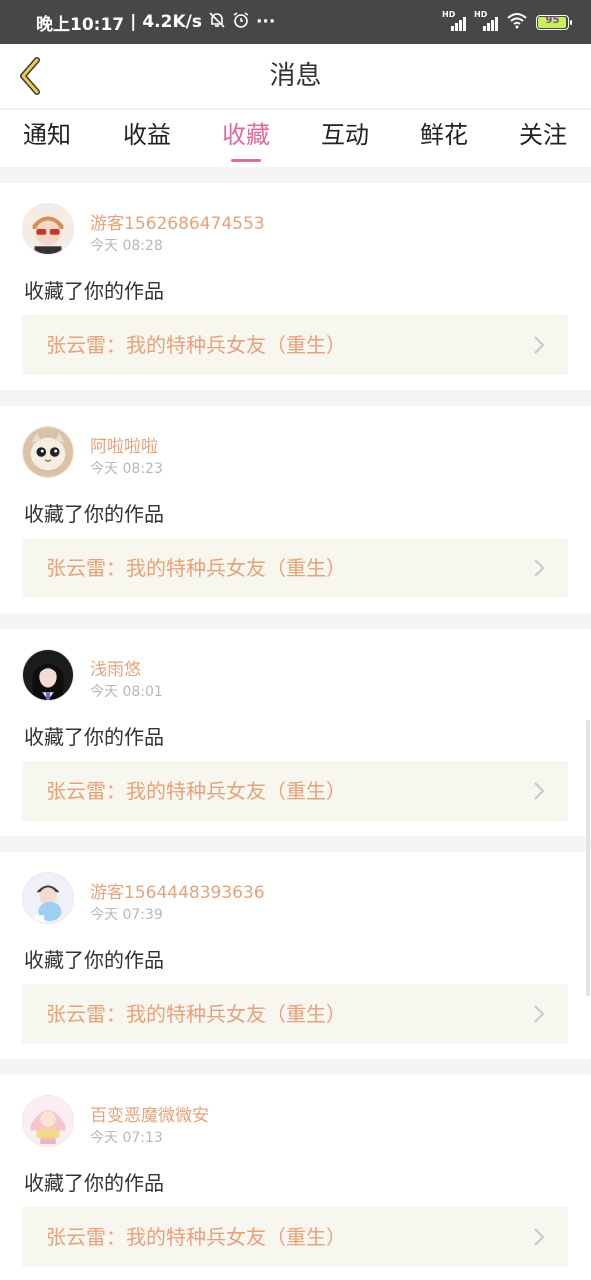 The width and height of the screenshot is (591, 1280). What do you see at coordinates (588, 858) in the screenshot?
I see `scrollbar` at bounding box center [588, 858].